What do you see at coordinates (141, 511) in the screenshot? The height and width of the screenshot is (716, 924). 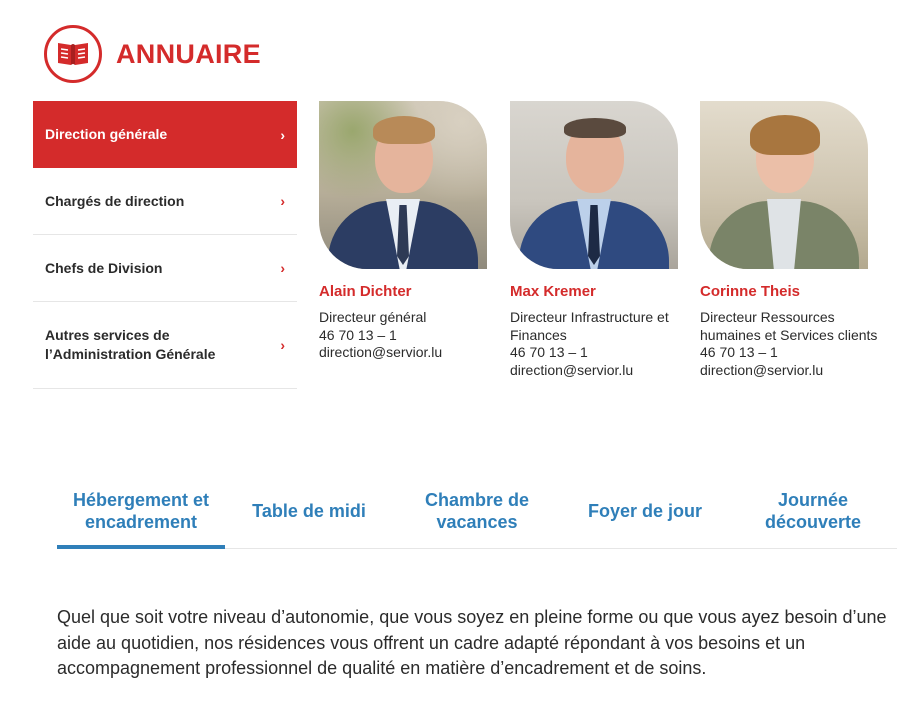 I see `tab-hebergement-encadrement: Hébergement et encadrement` at bounding box center [141, 511].